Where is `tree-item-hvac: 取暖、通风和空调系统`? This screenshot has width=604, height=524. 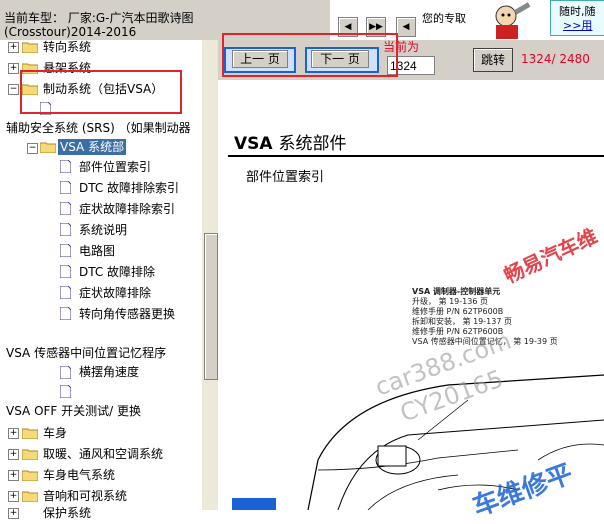 tree-item-hvac: 取暖、通风和空调系统 is located at coordinates (103, 454).